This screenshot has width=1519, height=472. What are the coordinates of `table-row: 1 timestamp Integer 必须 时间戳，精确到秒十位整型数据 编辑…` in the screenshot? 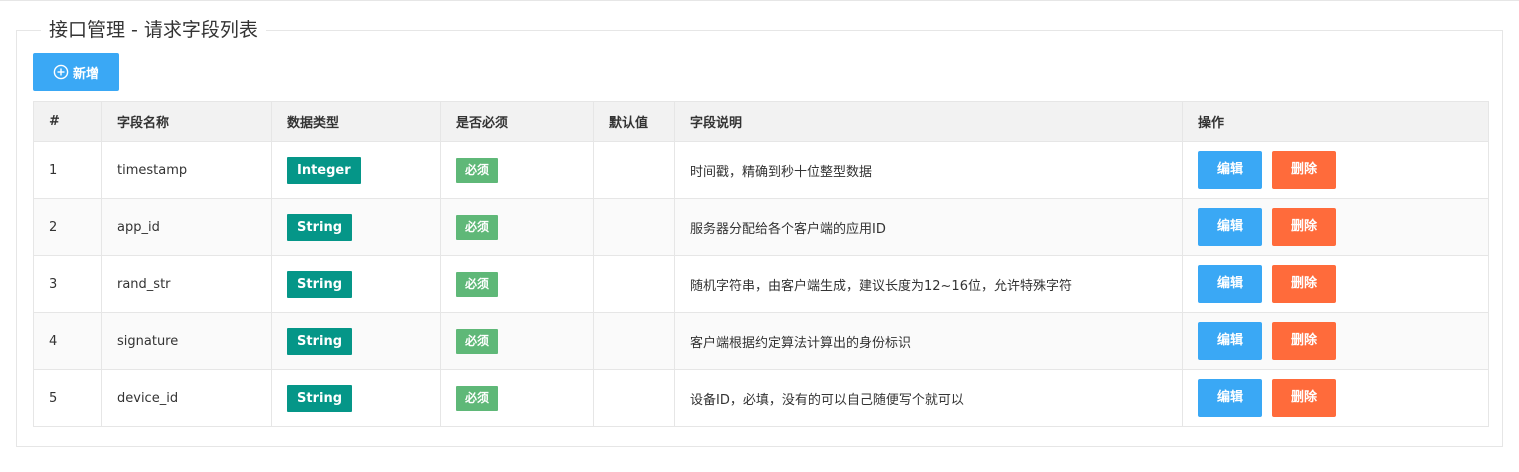 It's located at (761, 170).